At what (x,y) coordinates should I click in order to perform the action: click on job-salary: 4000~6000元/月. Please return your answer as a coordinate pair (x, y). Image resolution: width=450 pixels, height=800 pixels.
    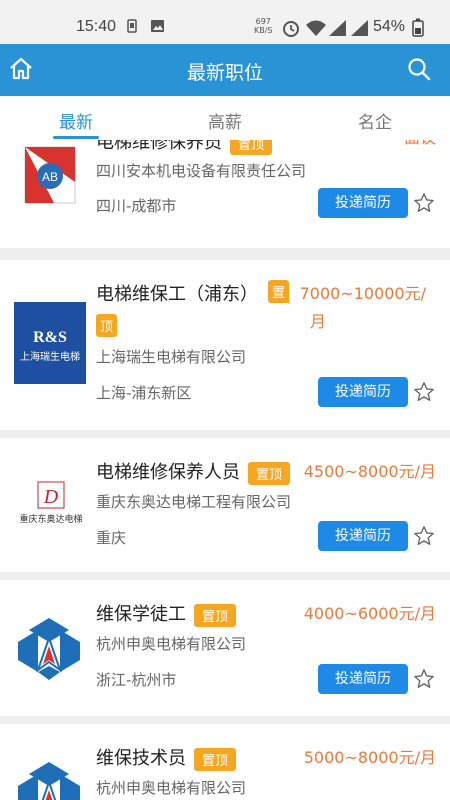
    Looking at the image, I should click on (369, 613).